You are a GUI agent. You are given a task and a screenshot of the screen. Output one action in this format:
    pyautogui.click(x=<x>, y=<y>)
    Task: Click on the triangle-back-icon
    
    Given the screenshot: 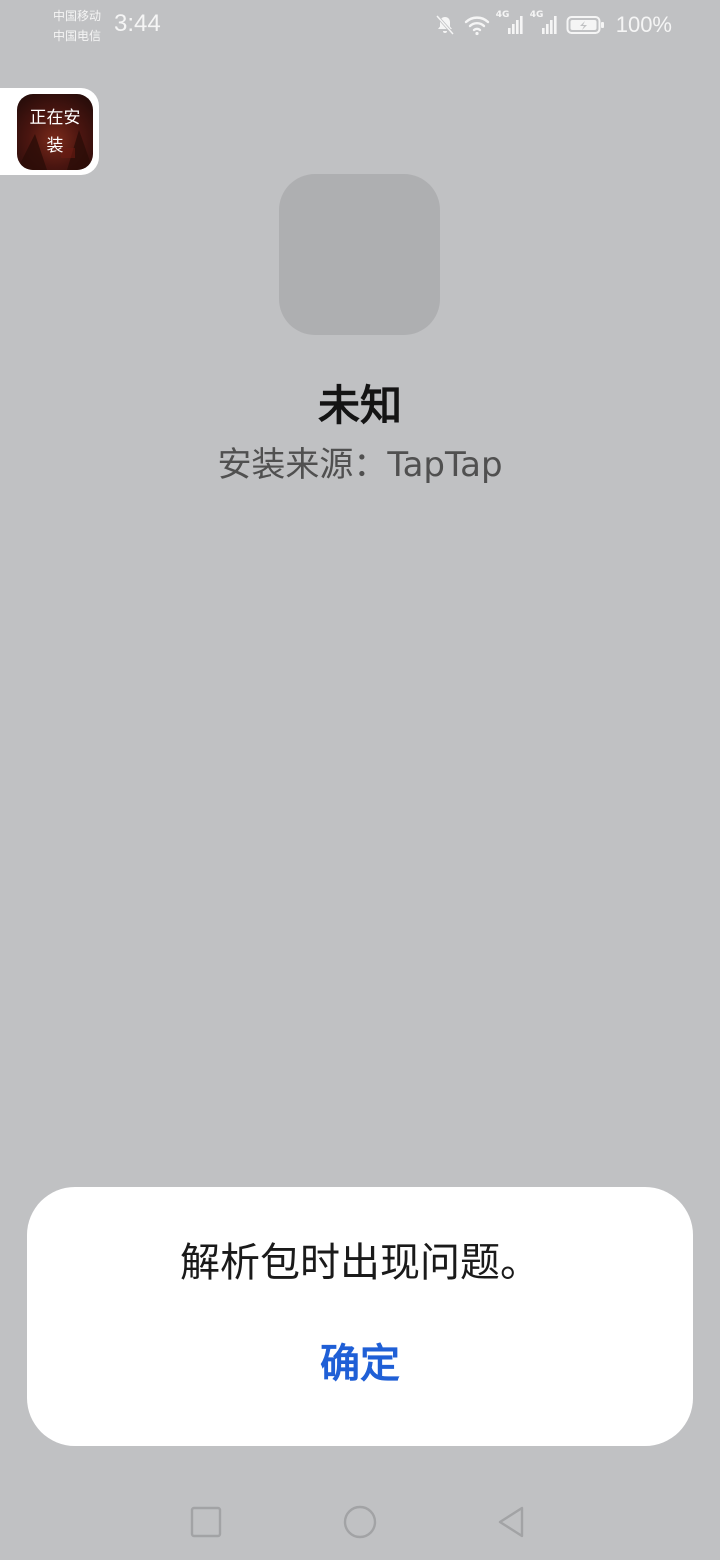 What is the action you would take?
    pyautogui.click(x=512, y=1522)
    